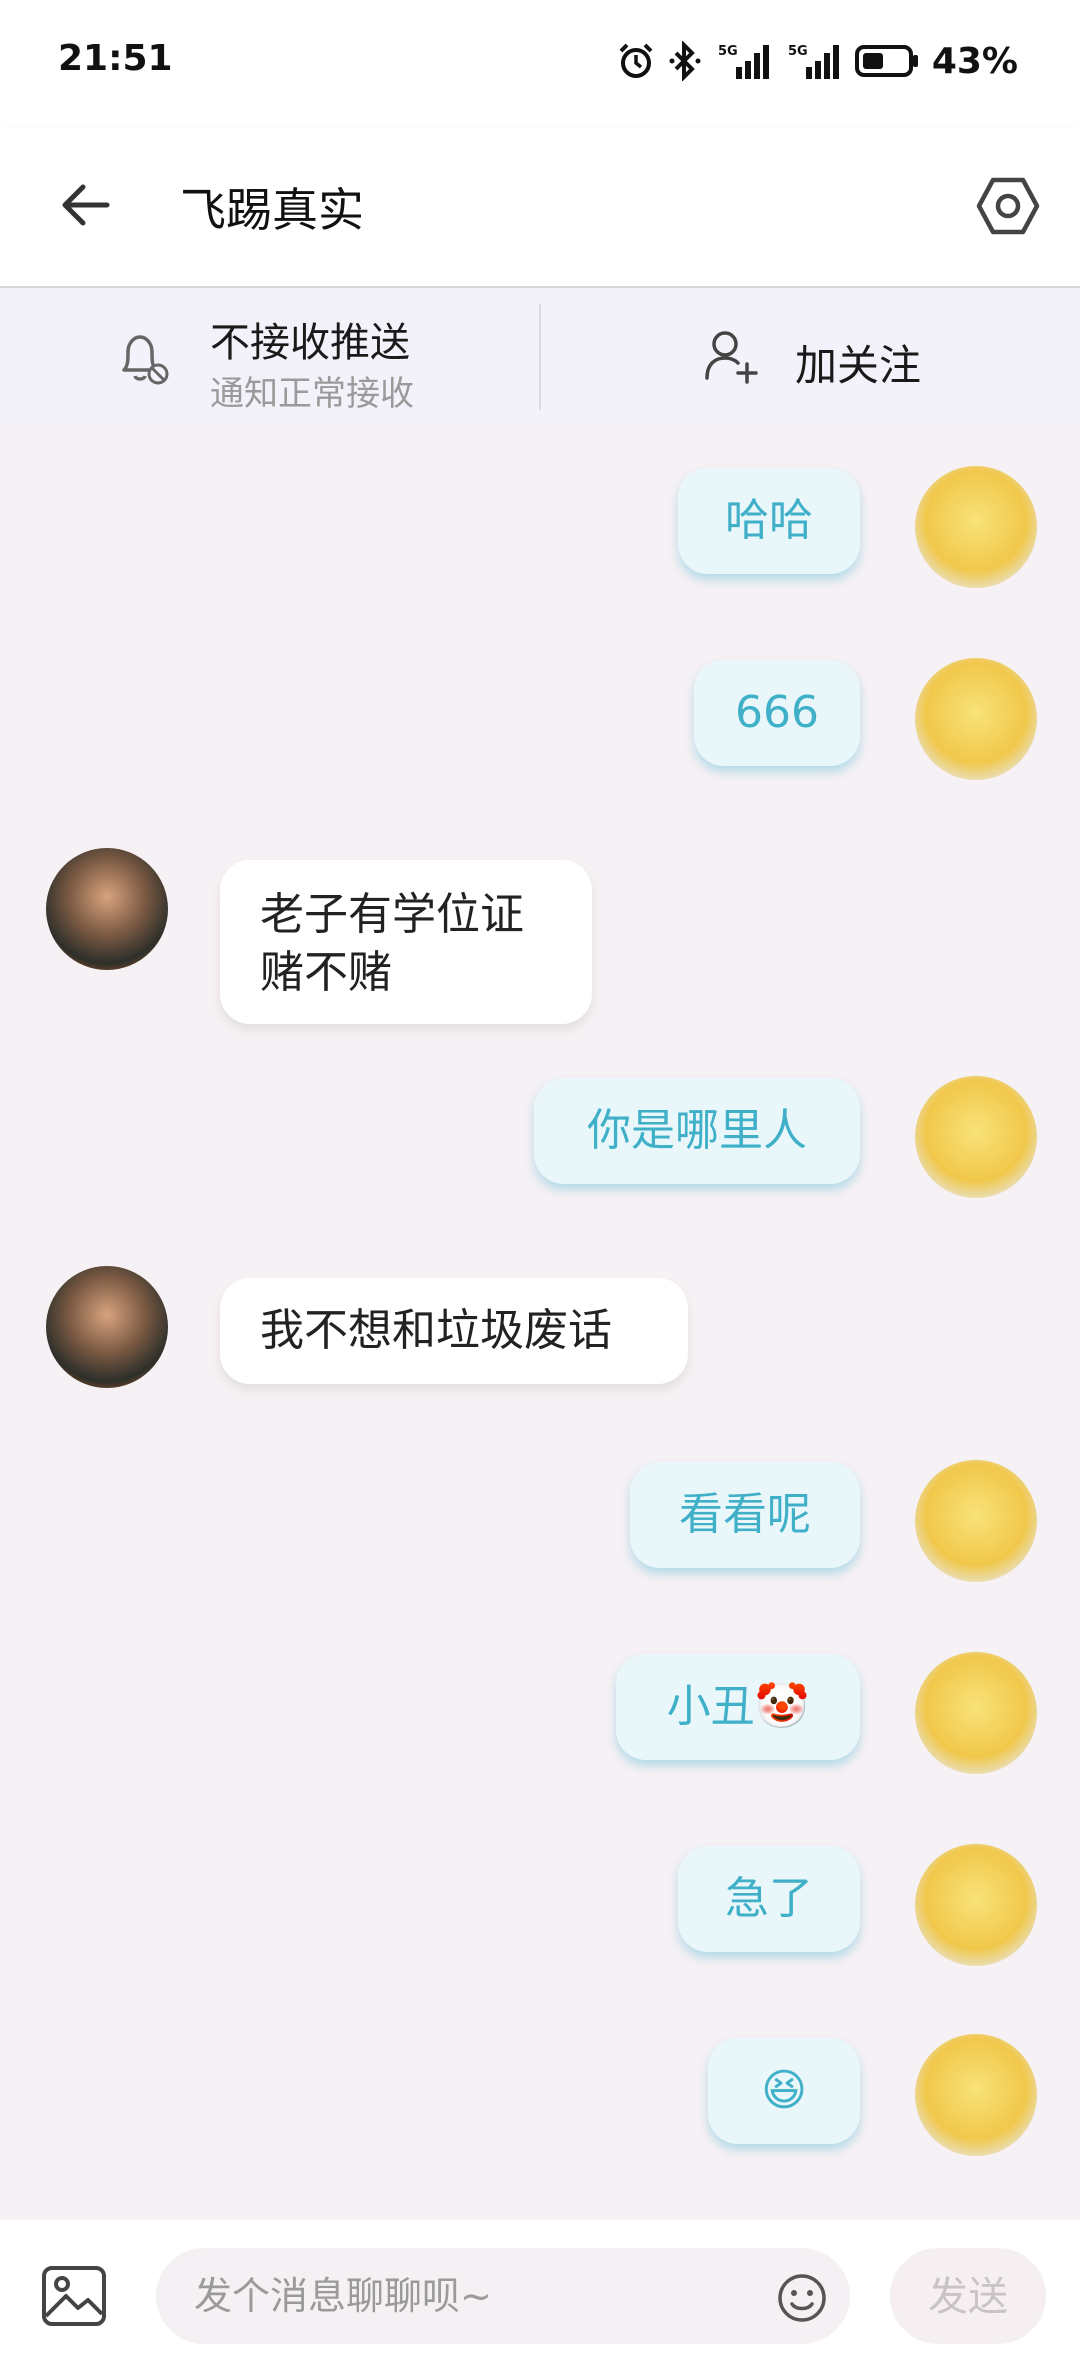  What do you see at coordinates (858, 365) in the screenshot?
I see `follow-label: 加关注` at bounding box center [858, 365].